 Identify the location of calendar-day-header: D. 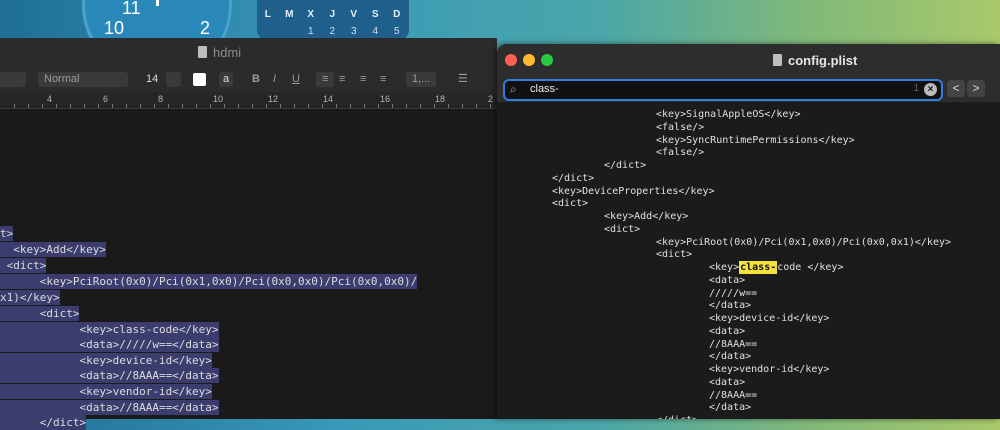
(397, 14).